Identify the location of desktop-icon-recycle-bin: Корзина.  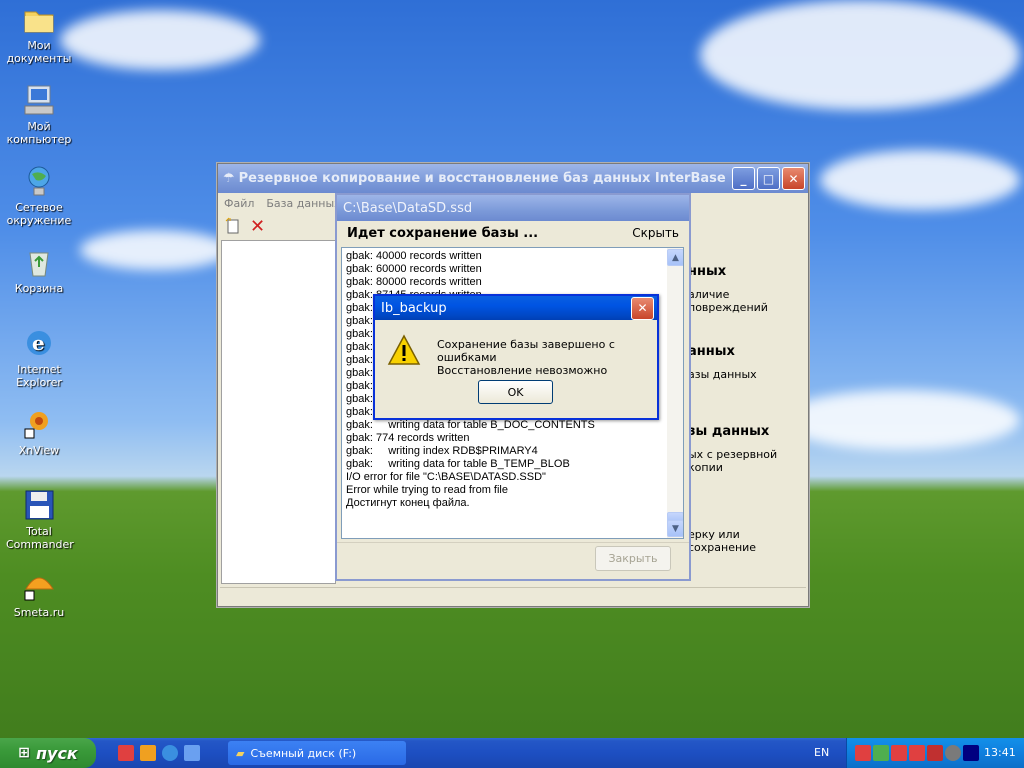
(39, 270).